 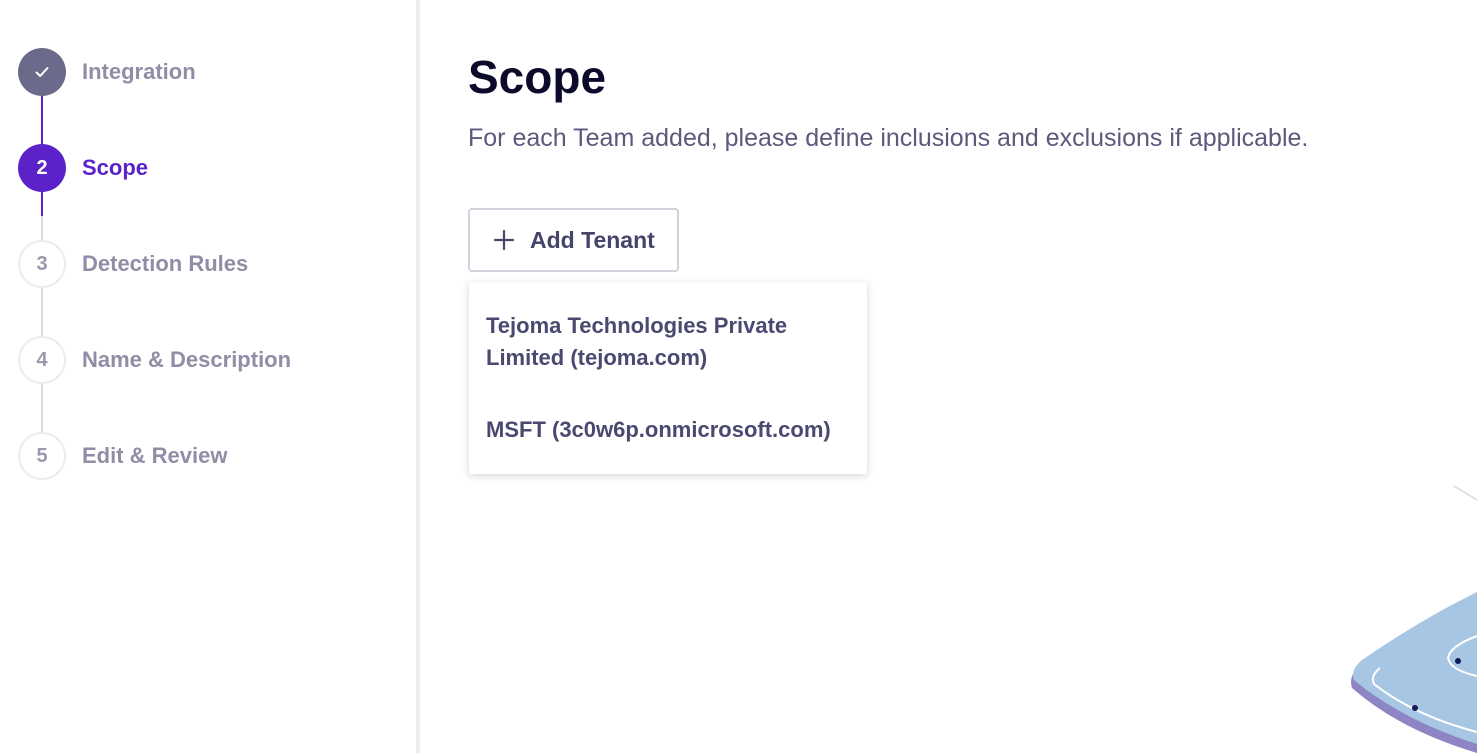 I want to click on tenant-option: MSFT (3c0w6p.onmicrosoft.com), so click(x=671, y=430).